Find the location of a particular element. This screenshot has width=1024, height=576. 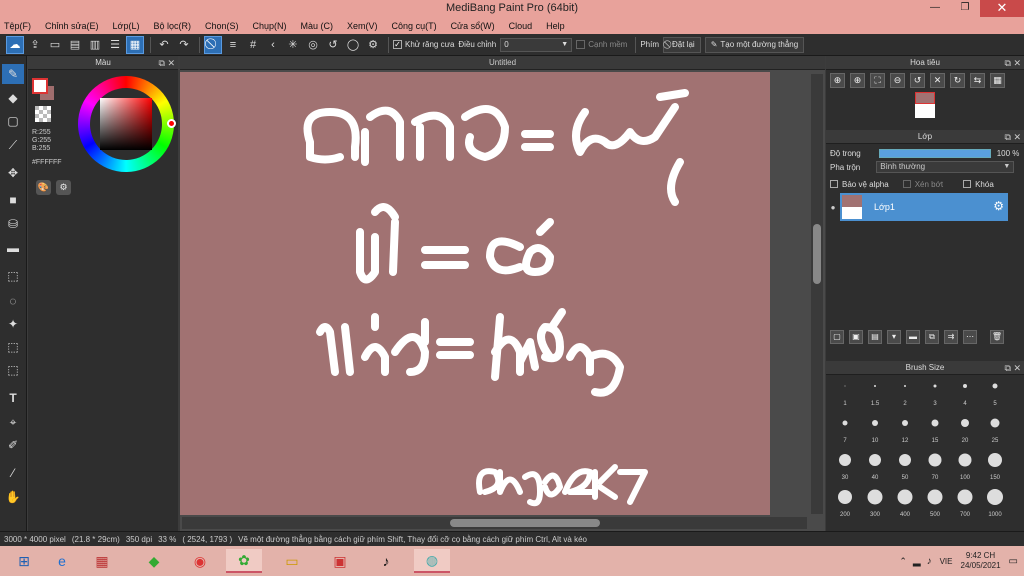

brush-size-cell: 3 is located at coordinates (935, 393).